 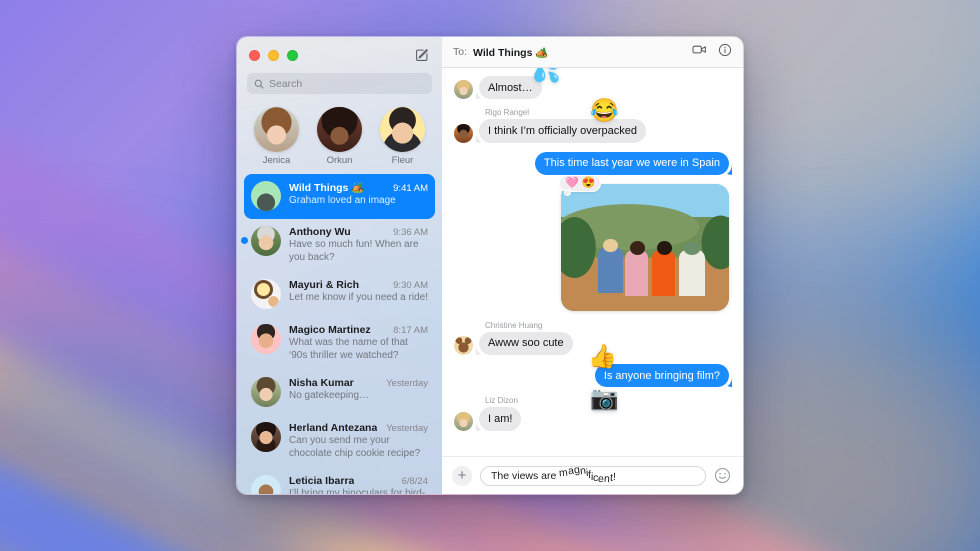 I want to click on conversation-preview: Have so much fun! When are you back?, so click(x=354, y=251).